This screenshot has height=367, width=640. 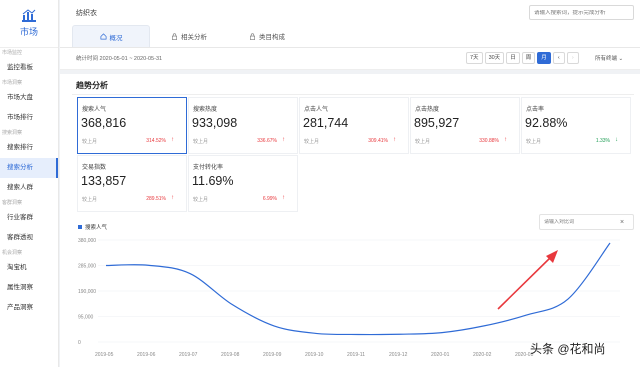 I want to click on close-icon: ×, so click(x=622, y=222).